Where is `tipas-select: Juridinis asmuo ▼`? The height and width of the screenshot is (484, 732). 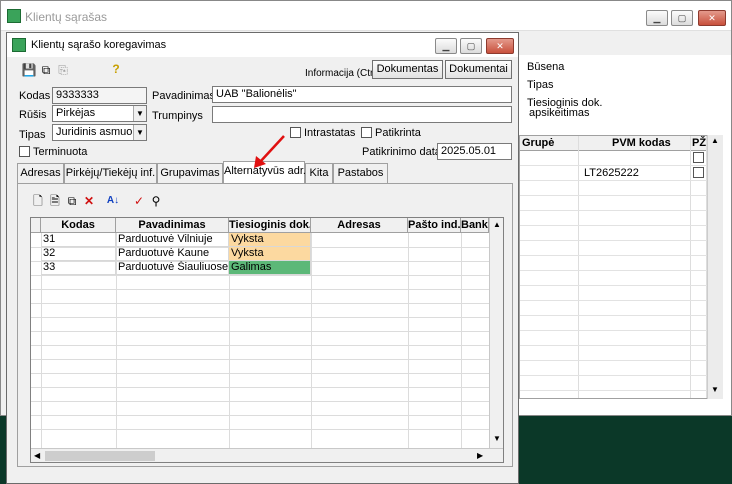 tipas-select: Juridinis asmuo ▼ is located at coordinates (99, 132).